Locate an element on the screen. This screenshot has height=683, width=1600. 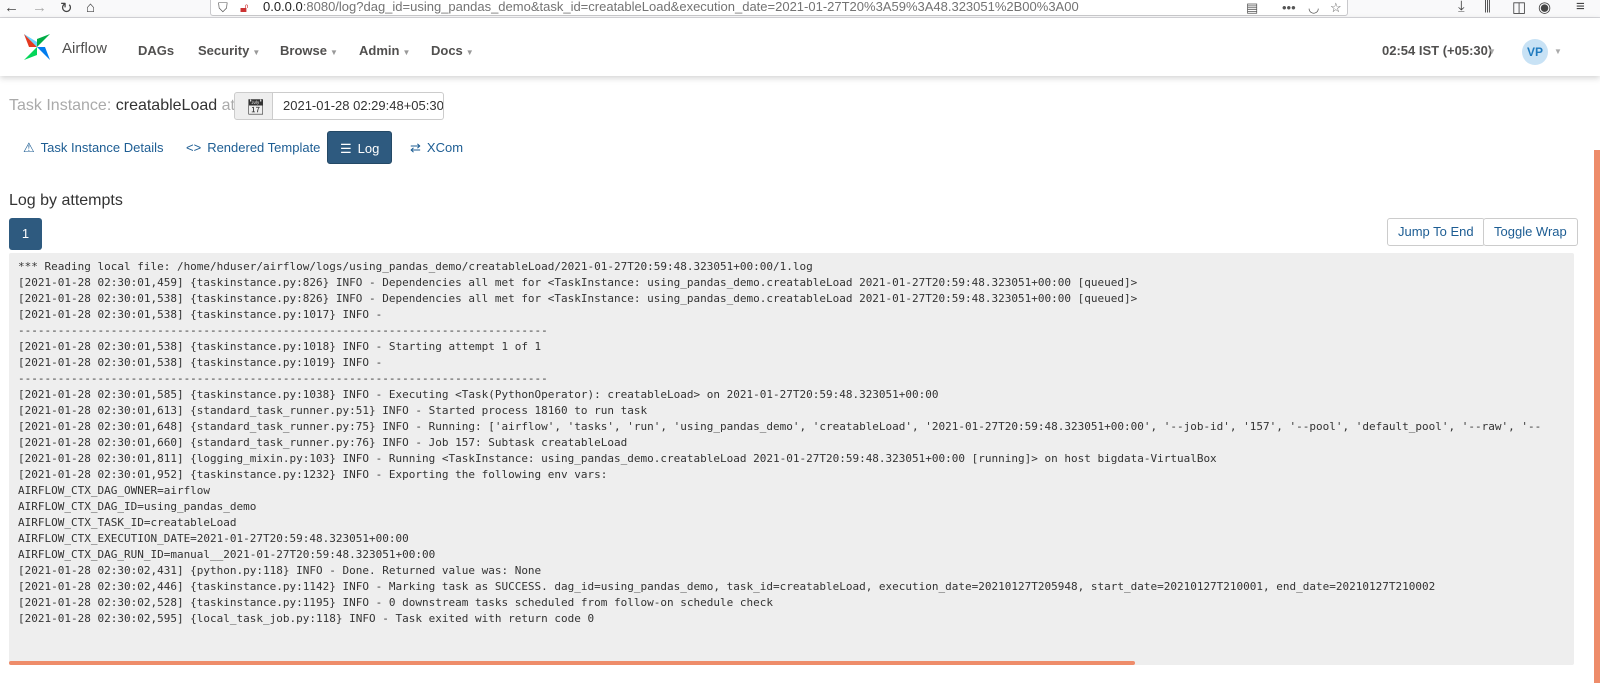
back-icon: ← is located at coordinates (11, 8).